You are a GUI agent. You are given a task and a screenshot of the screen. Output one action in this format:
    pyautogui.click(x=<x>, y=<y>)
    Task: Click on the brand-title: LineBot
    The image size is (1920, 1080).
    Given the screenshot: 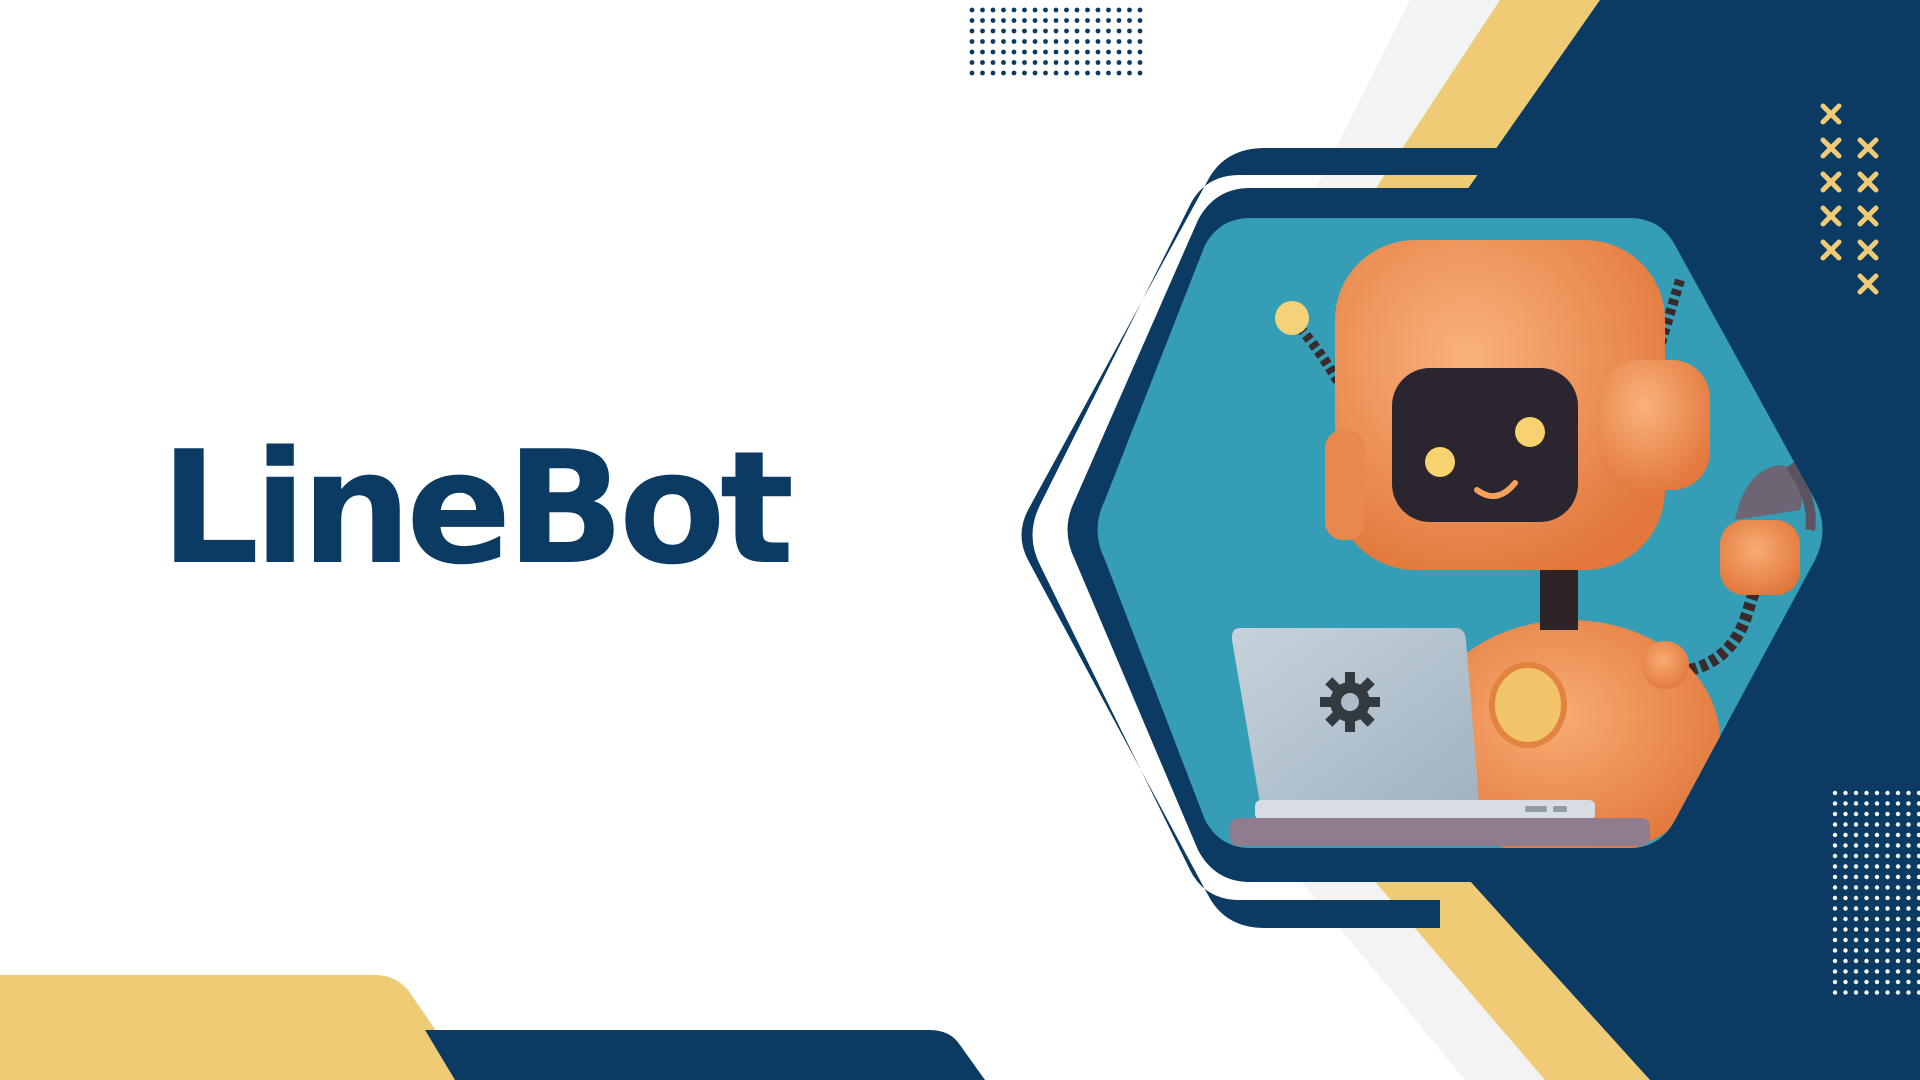 What is the action you would take?
    pyautogui.click(x=477, y=508)
    